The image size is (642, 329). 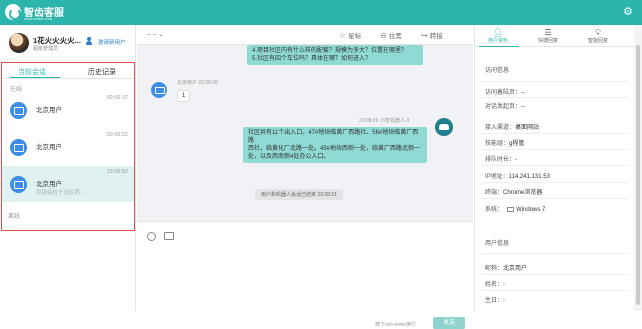 What do you see at coordinates (184, 96) in the screenshot?
I see `visitor-message-bubble: 1` at bounding box center [184, 96].